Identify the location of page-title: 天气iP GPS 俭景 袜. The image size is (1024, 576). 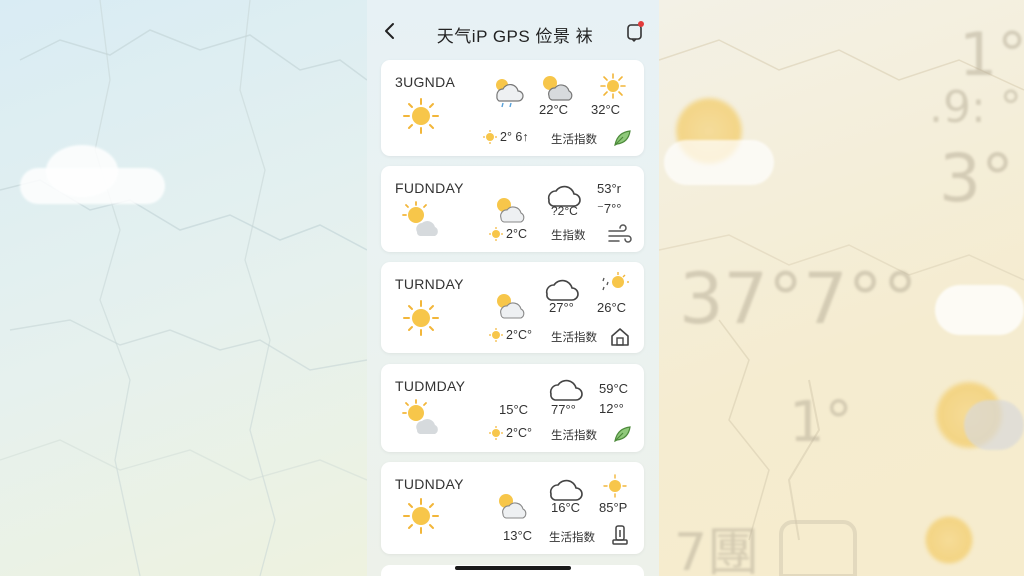
(515, 36).